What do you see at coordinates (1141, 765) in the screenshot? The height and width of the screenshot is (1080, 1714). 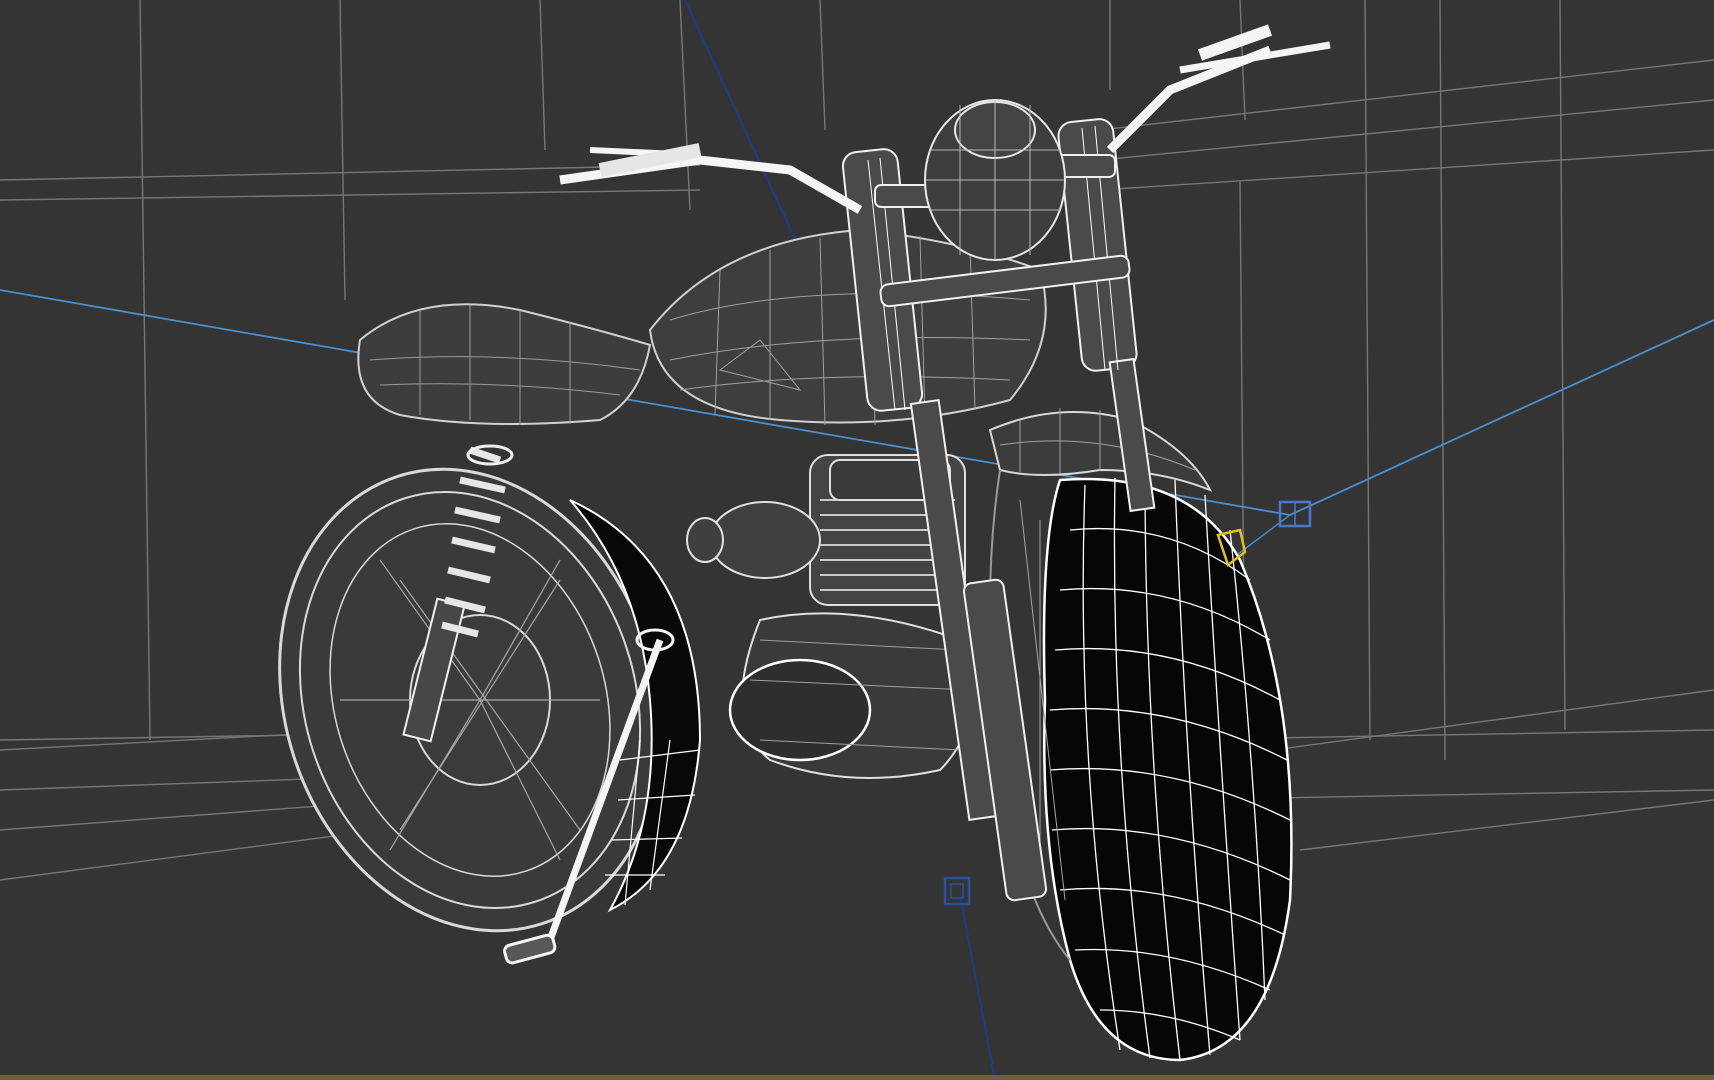 I see `front-wheel` at bounding box center [1141, 765].